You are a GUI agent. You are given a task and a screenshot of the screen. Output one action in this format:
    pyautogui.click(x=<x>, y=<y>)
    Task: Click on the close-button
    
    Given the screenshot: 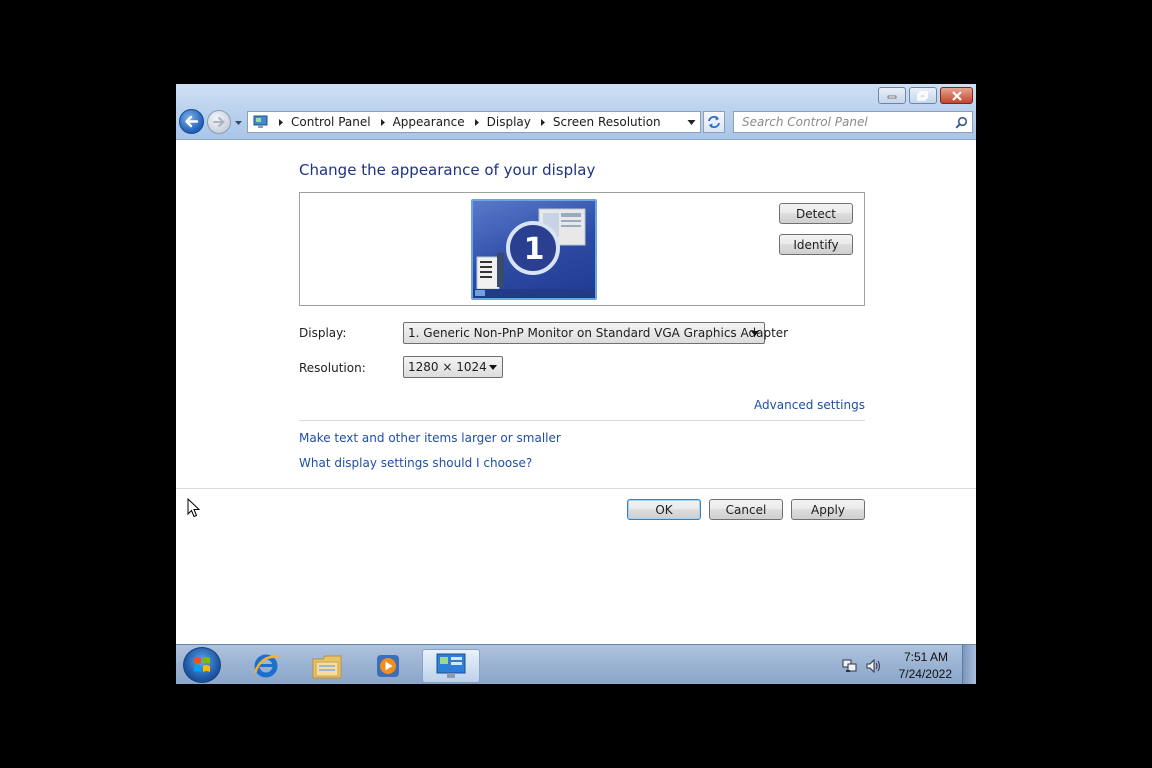 What is the action you would take?
    pyautogui.click(x=956, y=95)
    